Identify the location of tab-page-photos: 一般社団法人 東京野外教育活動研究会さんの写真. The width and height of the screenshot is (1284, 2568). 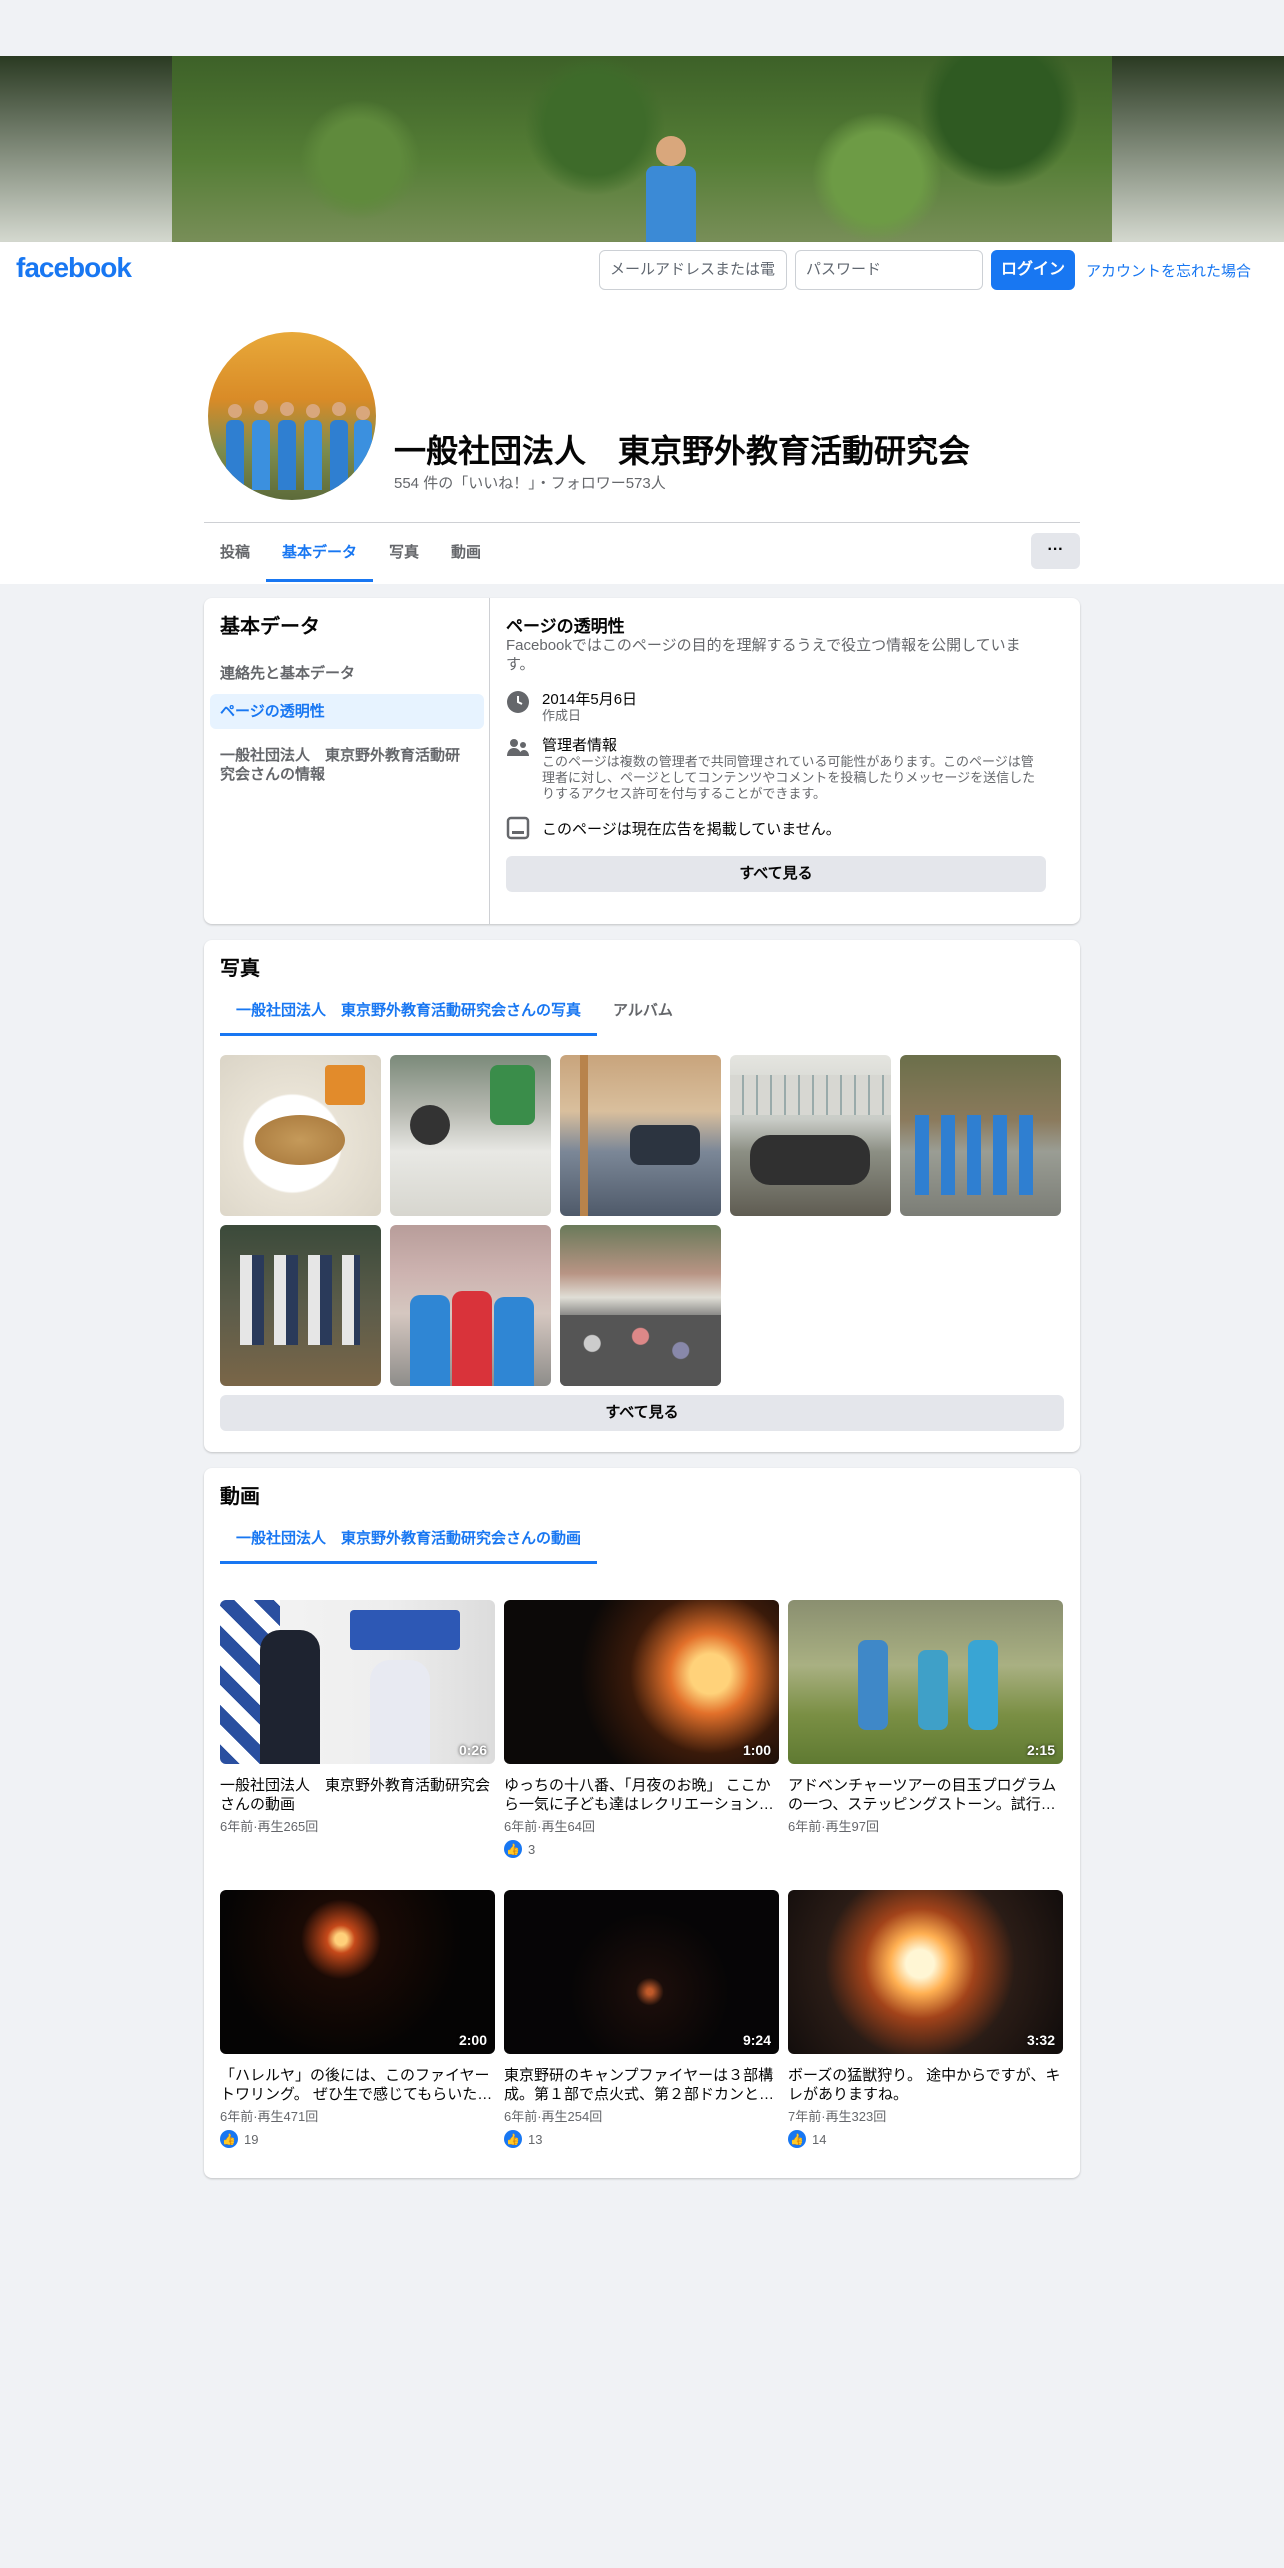
(409, 1011).